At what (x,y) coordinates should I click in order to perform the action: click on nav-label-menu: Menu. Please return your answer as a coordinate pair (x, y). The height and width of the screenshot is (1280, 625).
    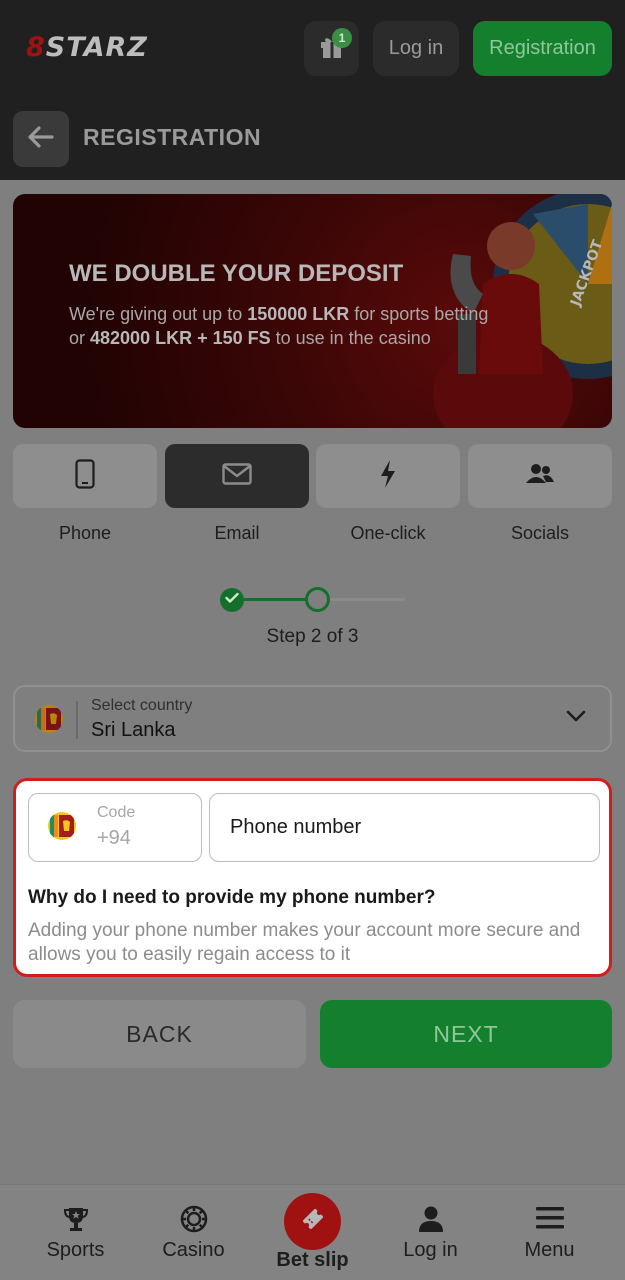
    Looking at the image, I should click on (549, 1250).